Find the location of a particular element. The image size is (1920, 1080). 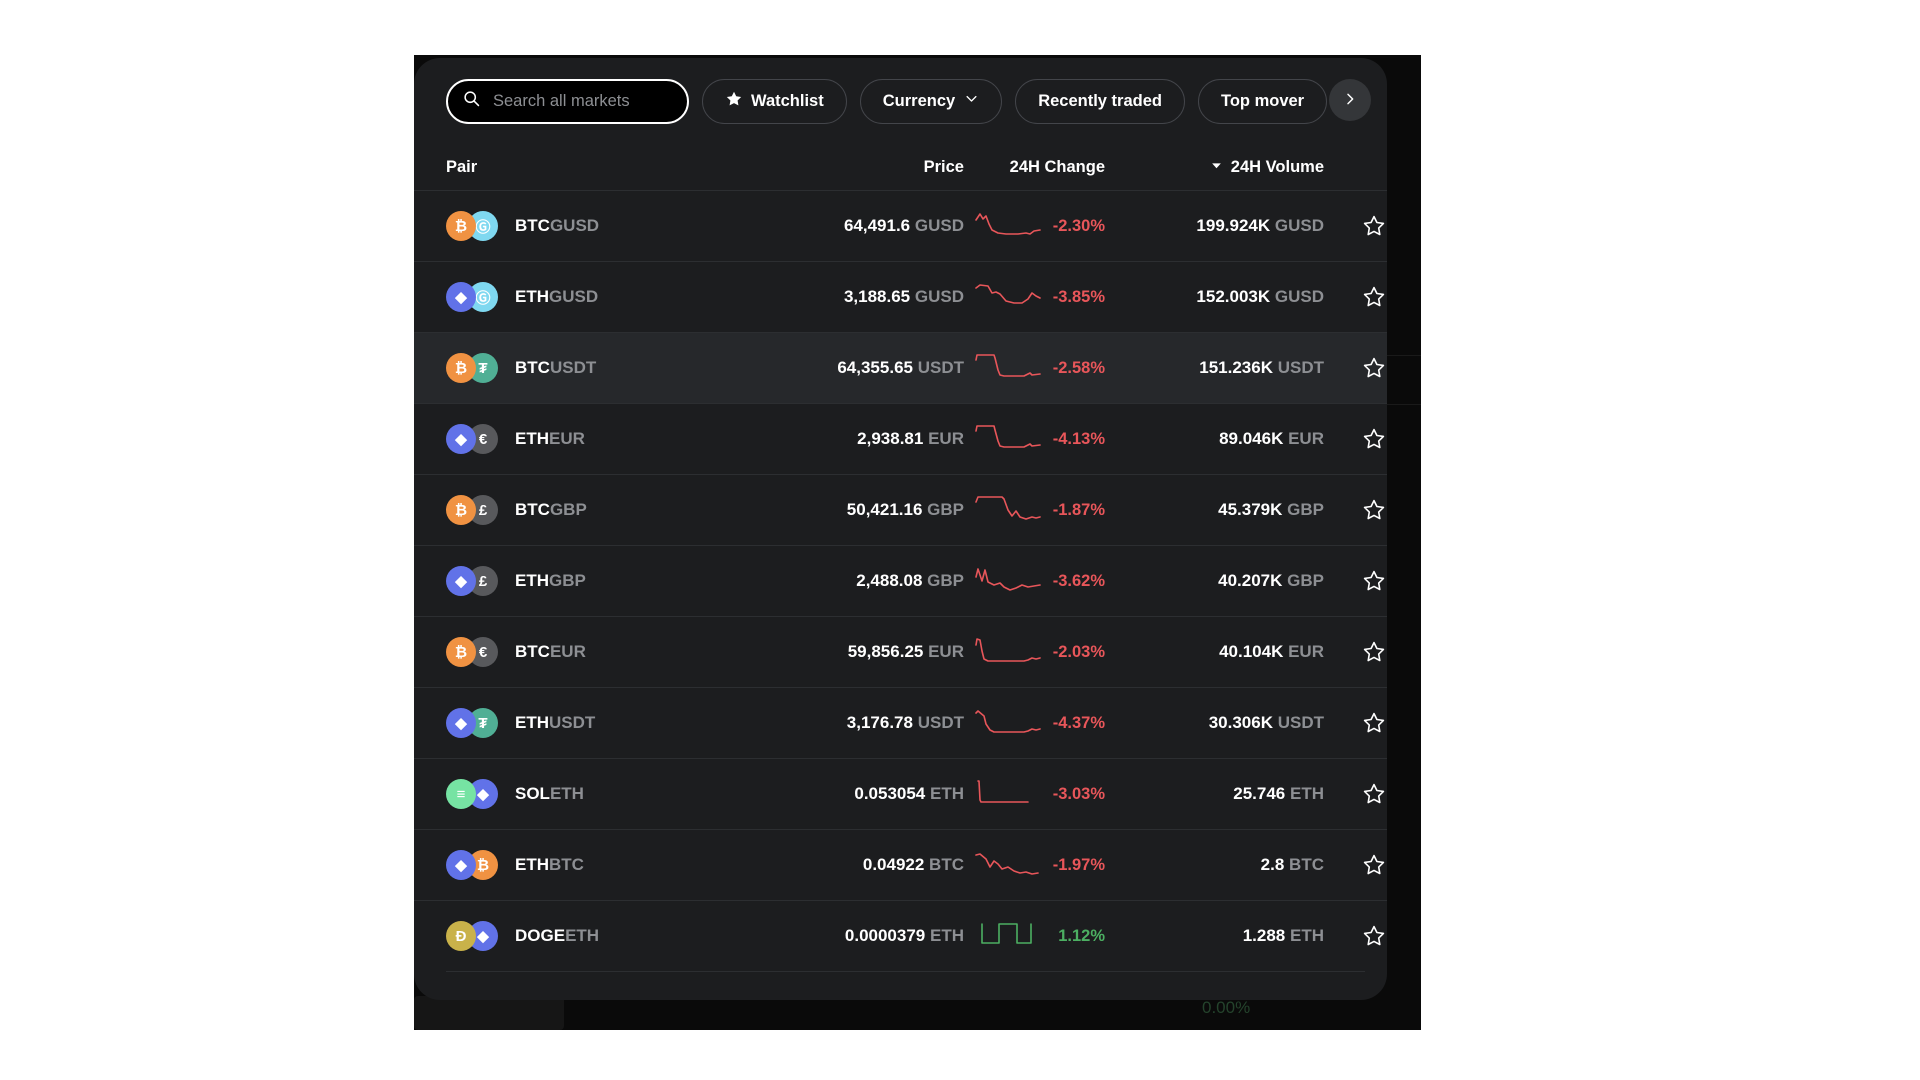

table-row: ◆ ₿ ETHBTC 0.04922 BTC -1.97% 2.8 BTC is located at coordinates (900, 864).